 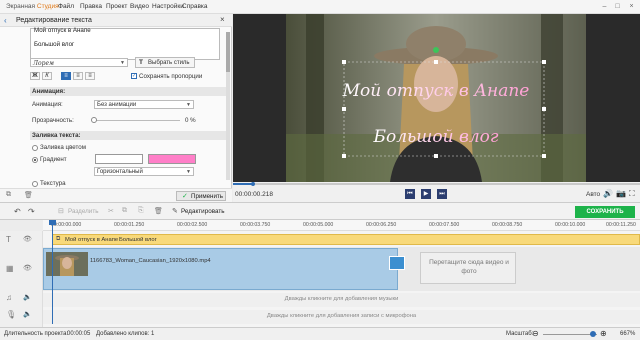 What do you see at coordinates (604, 6) in the screenshot?
I see `minimize-icon: –` at bounding box center [604, 6].